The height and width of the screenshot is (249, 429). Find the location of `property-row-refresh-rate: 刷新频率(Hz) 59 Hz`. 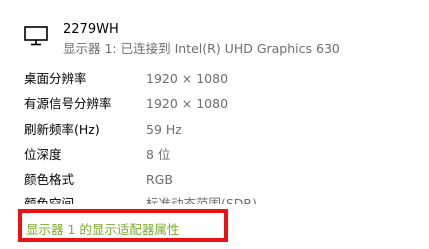

property-row-refresh-rate: 刷新频率(Hz) 59 Hz is located at coordinates (224, 130).